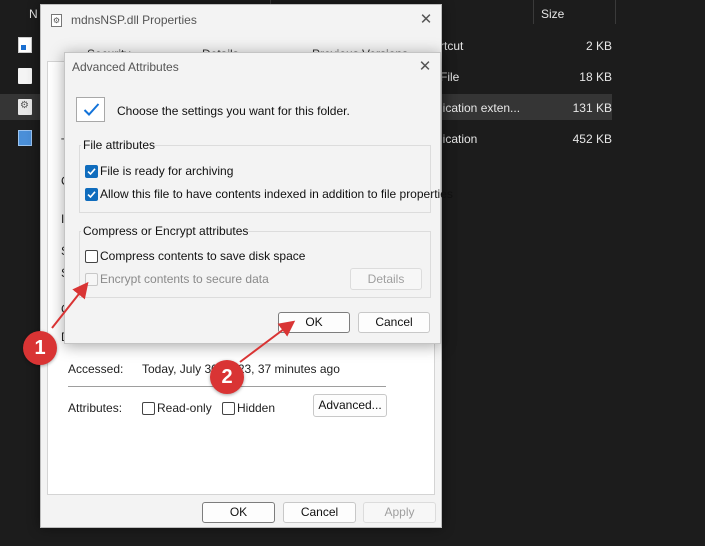 The width and height of the screenshot is (705, 546). What do you see at coordinates (227, 377) in the screenshot?
I see `callout-step-2: 2` at bounding box center [227, 377].